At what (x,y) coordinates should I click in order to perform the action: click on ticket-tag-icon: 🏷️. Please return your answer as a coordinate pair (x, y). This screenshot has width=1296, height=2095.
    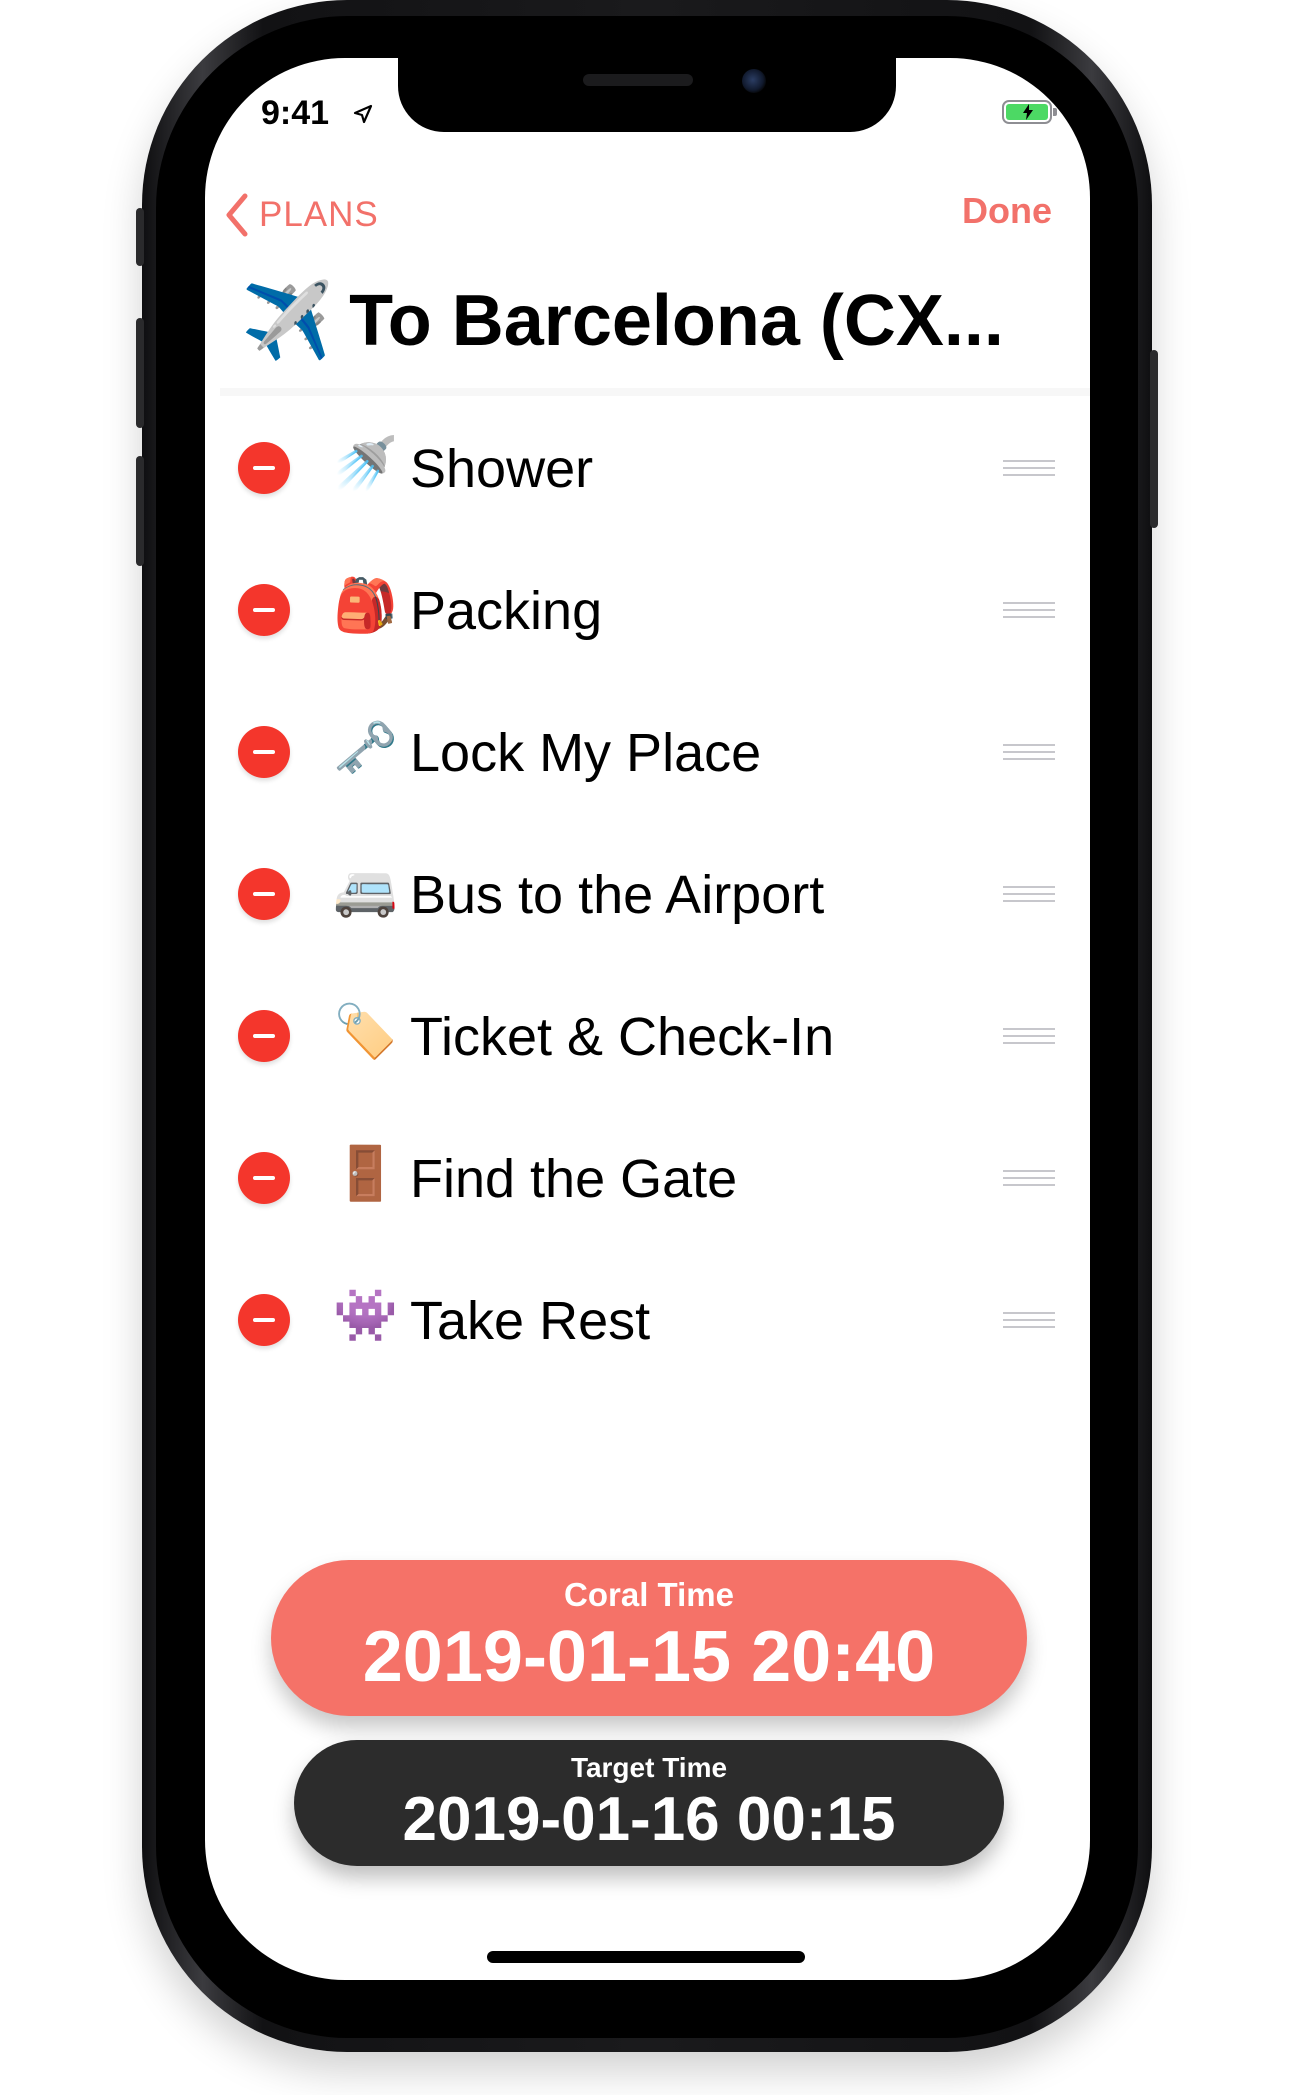
    Looking at the image, I should click on (365, 1032).